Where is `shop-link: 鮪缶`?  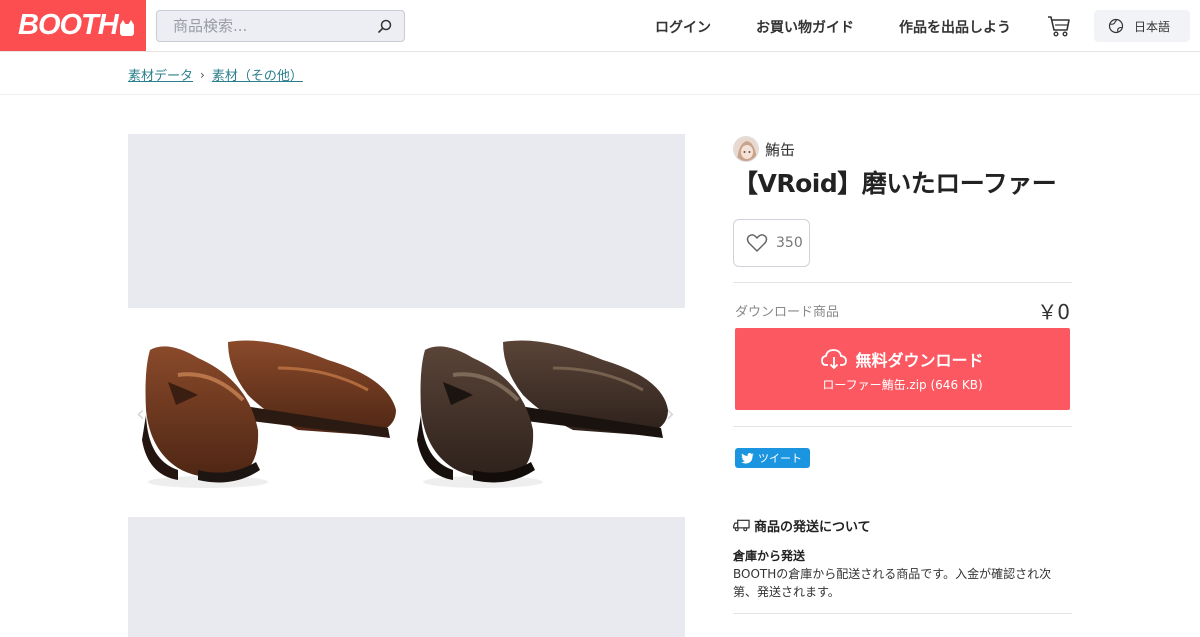 shop-link: 鮪缶 is located at coordinates (764, 149).